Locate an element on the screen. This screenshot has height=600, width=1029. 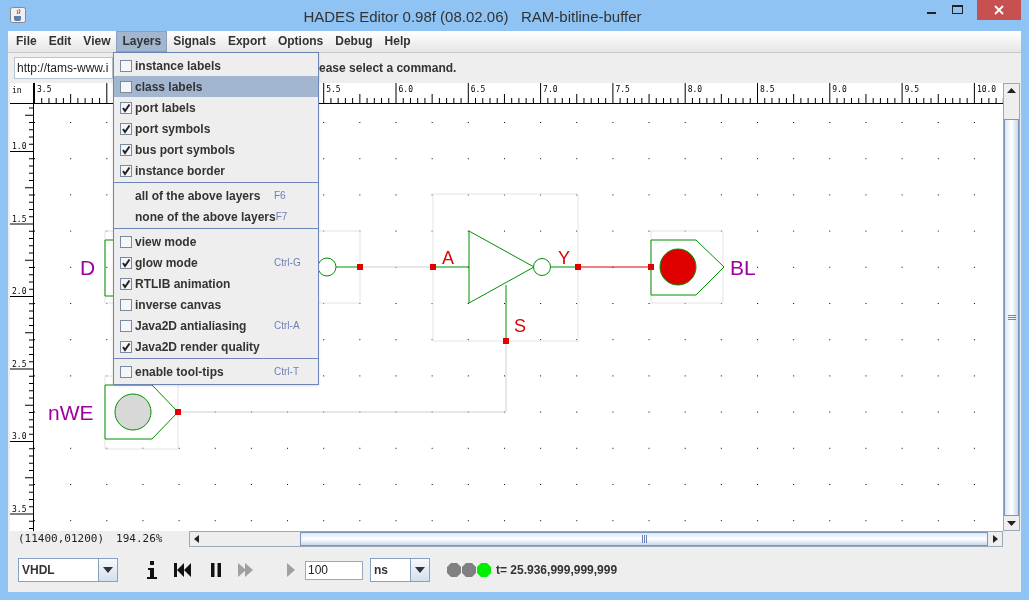
menu-item-label: Java2D antialiasing is located at coordinates (191, 326).